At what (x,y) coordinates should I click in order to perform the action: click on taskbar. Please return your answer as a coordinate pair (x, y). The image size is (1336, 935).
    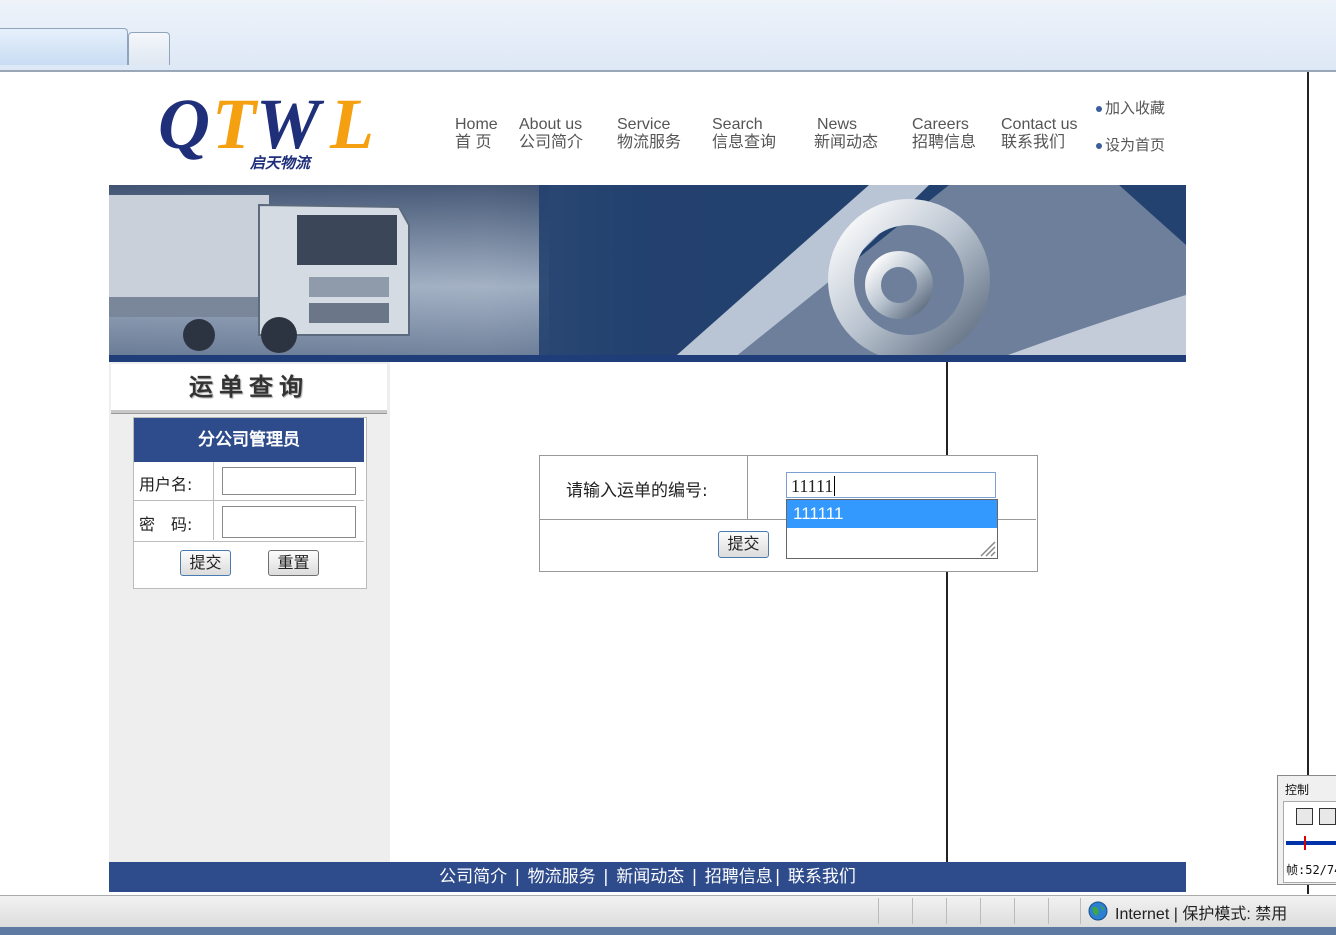
    Looking at the image, I should click on (668, 931).